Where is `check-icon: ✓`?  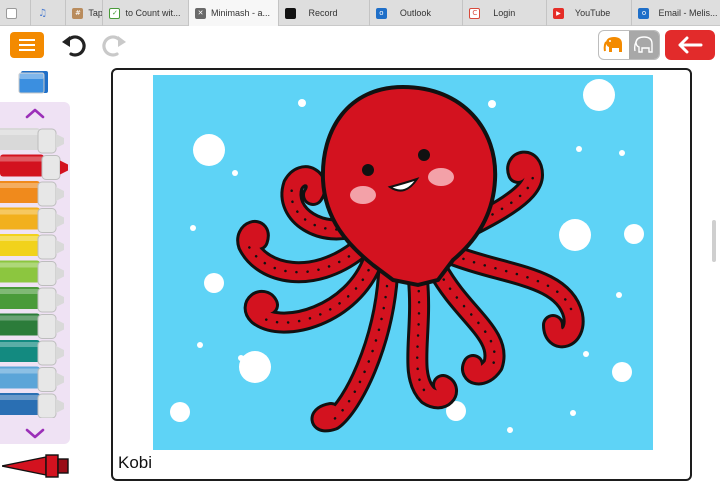
check-icon: ✓ is located at coordinates (115, 13).